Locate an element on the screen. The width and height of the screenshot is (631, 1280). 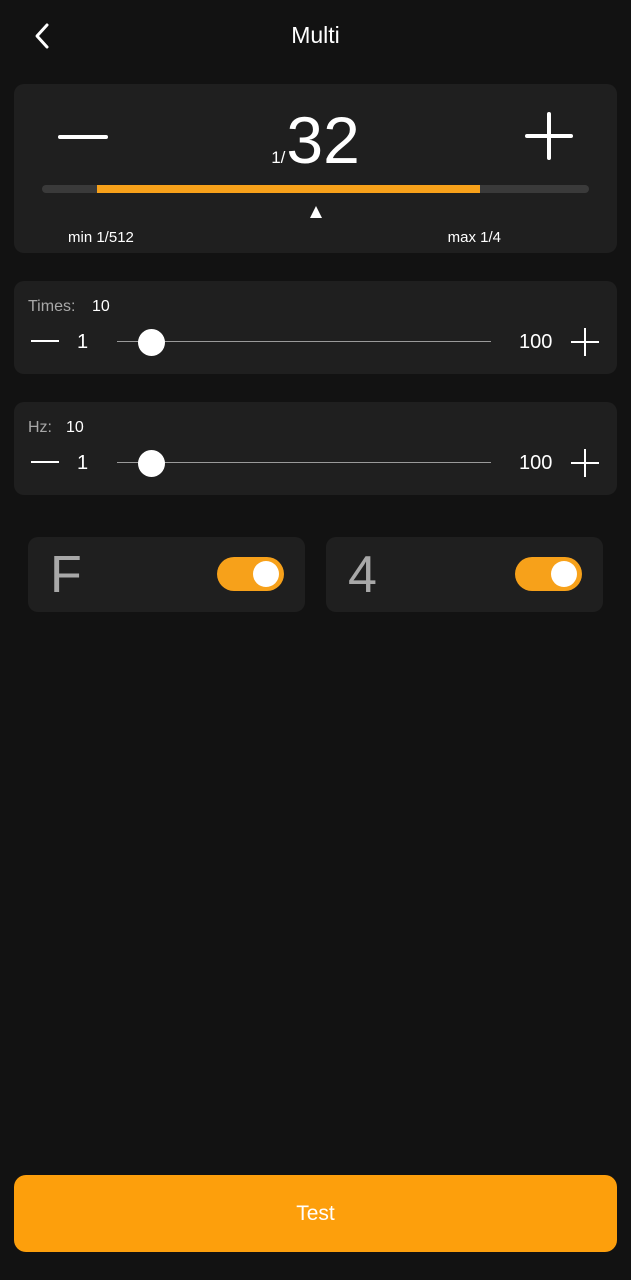
hz-decrease-button is located at coordinates (45, 462).